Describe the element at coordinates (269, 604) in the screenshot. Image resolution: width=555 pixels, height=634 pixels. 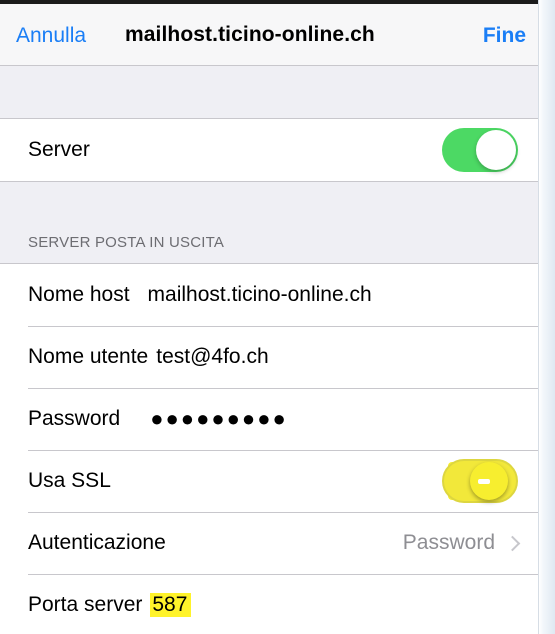
I see `port-row: Porta server 587` at that location.